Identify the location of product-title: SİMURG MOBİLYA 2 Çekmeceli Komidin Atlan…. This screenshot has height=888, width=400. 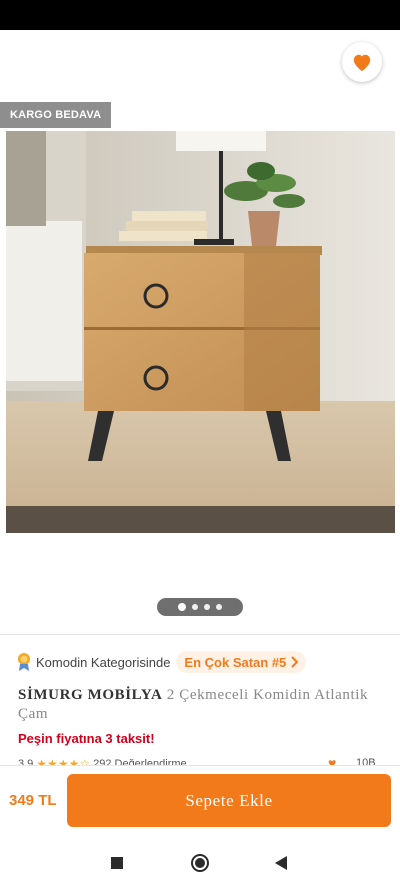
(203, 705).